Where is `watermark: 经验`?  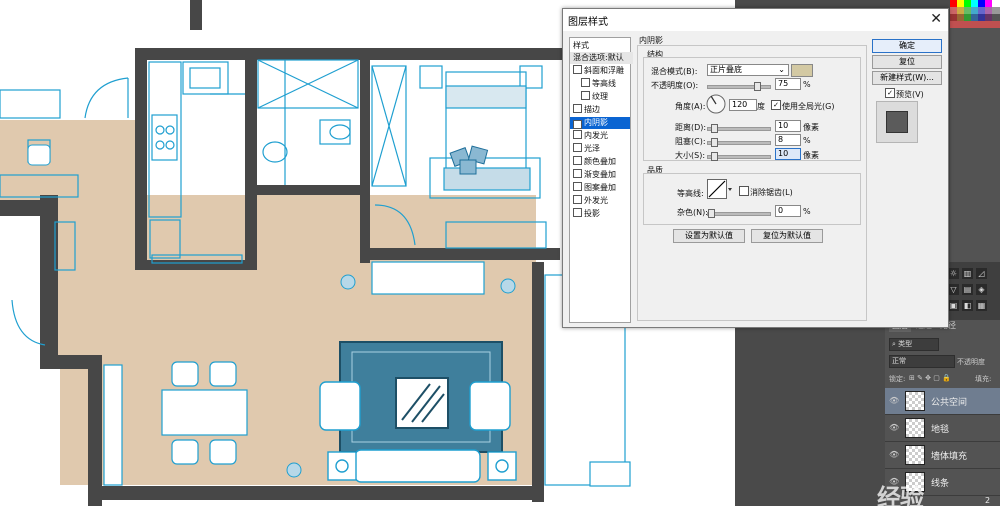
watermark: 经验 is located at coordinates (900, 498).